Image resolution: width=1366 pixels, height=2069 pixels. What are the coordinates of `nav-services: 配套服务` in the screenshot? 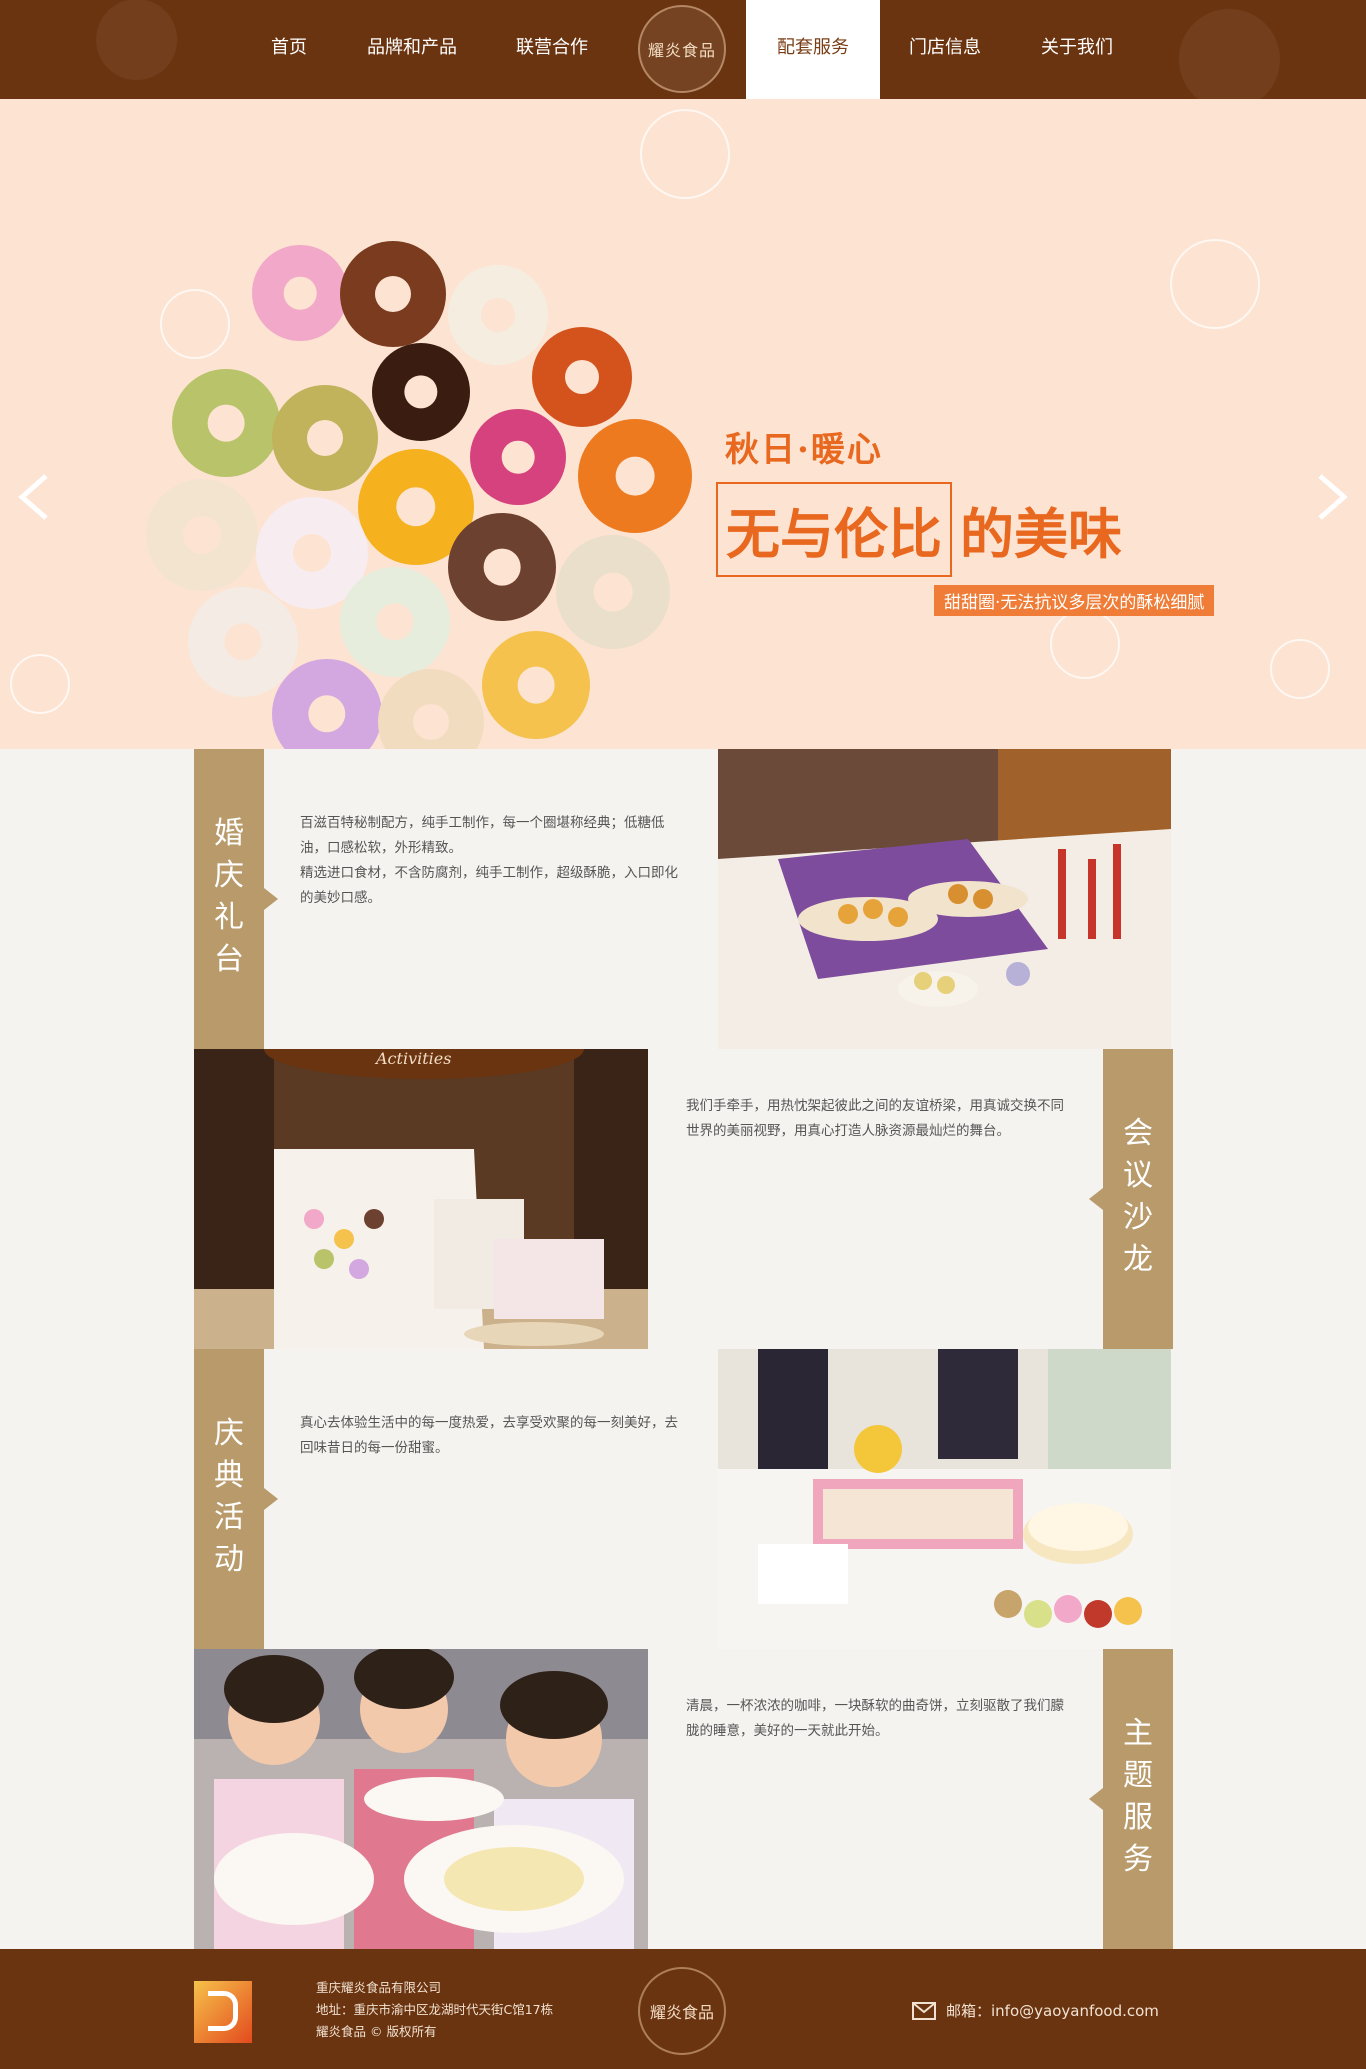 It's located at (813, 49).